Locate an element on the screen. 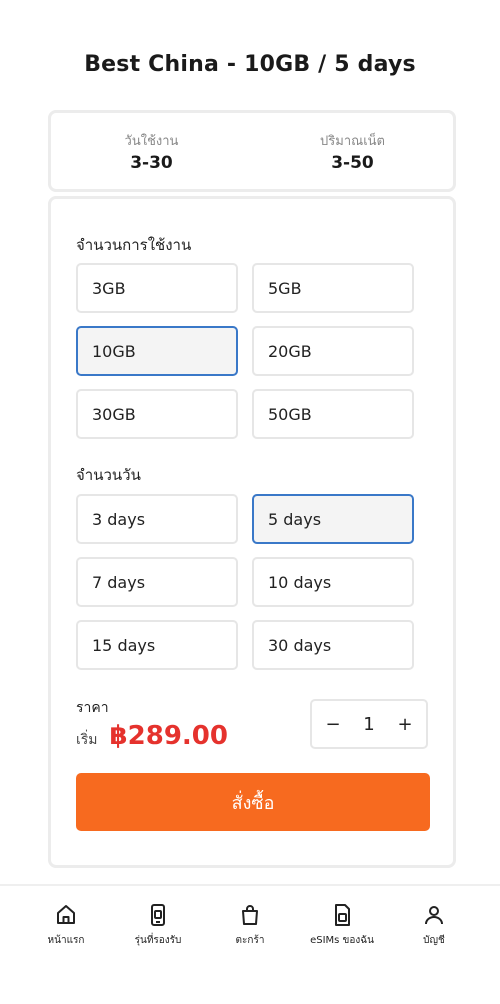 Image resolution: width=500 pixels, height=1004 pixels. quantity-stepper: − 1 + is located at coordinates (369, 724).